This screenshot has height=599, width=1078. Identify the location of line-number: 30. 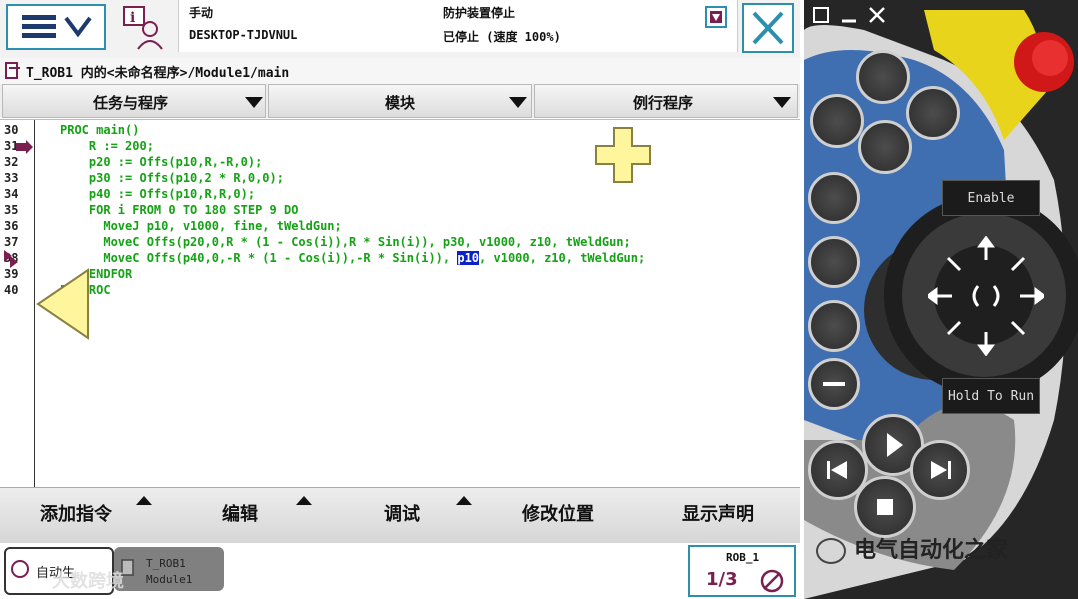
(11, 130).